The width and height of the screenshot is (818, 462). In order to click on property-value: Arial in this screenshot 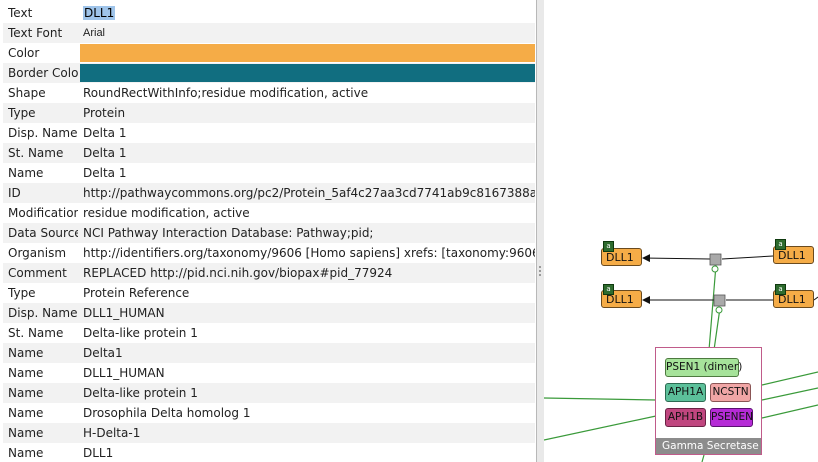, I will do `click(309, 33)`.